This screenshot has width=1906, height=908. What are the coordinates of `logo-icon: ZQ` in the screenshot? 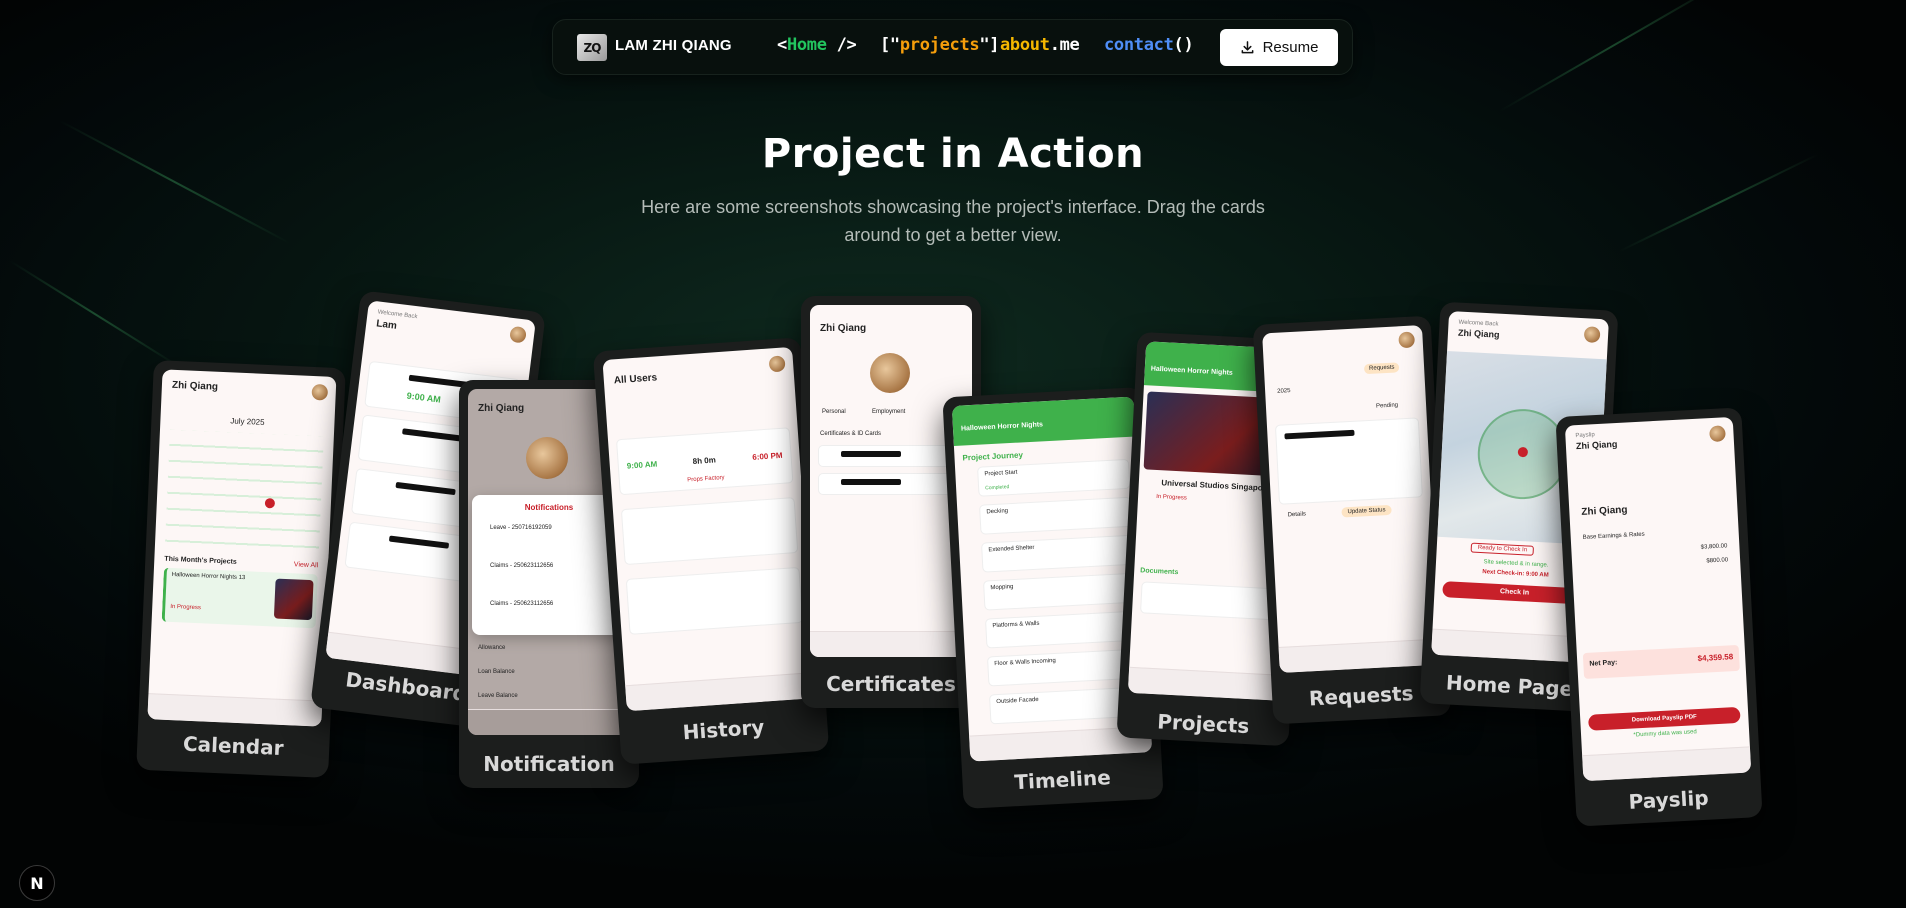 It's located at (592, 47).